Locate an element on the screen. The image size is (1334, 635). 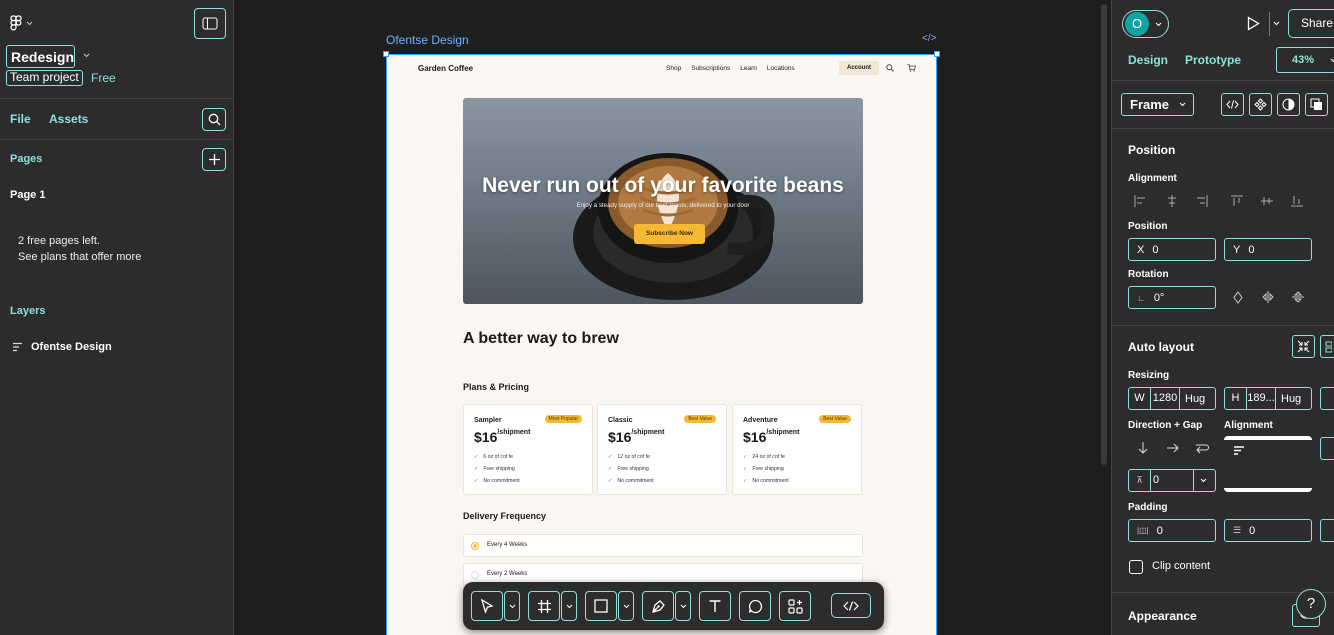
pad-h-value: 0 is located at coordinates (1159, 530).